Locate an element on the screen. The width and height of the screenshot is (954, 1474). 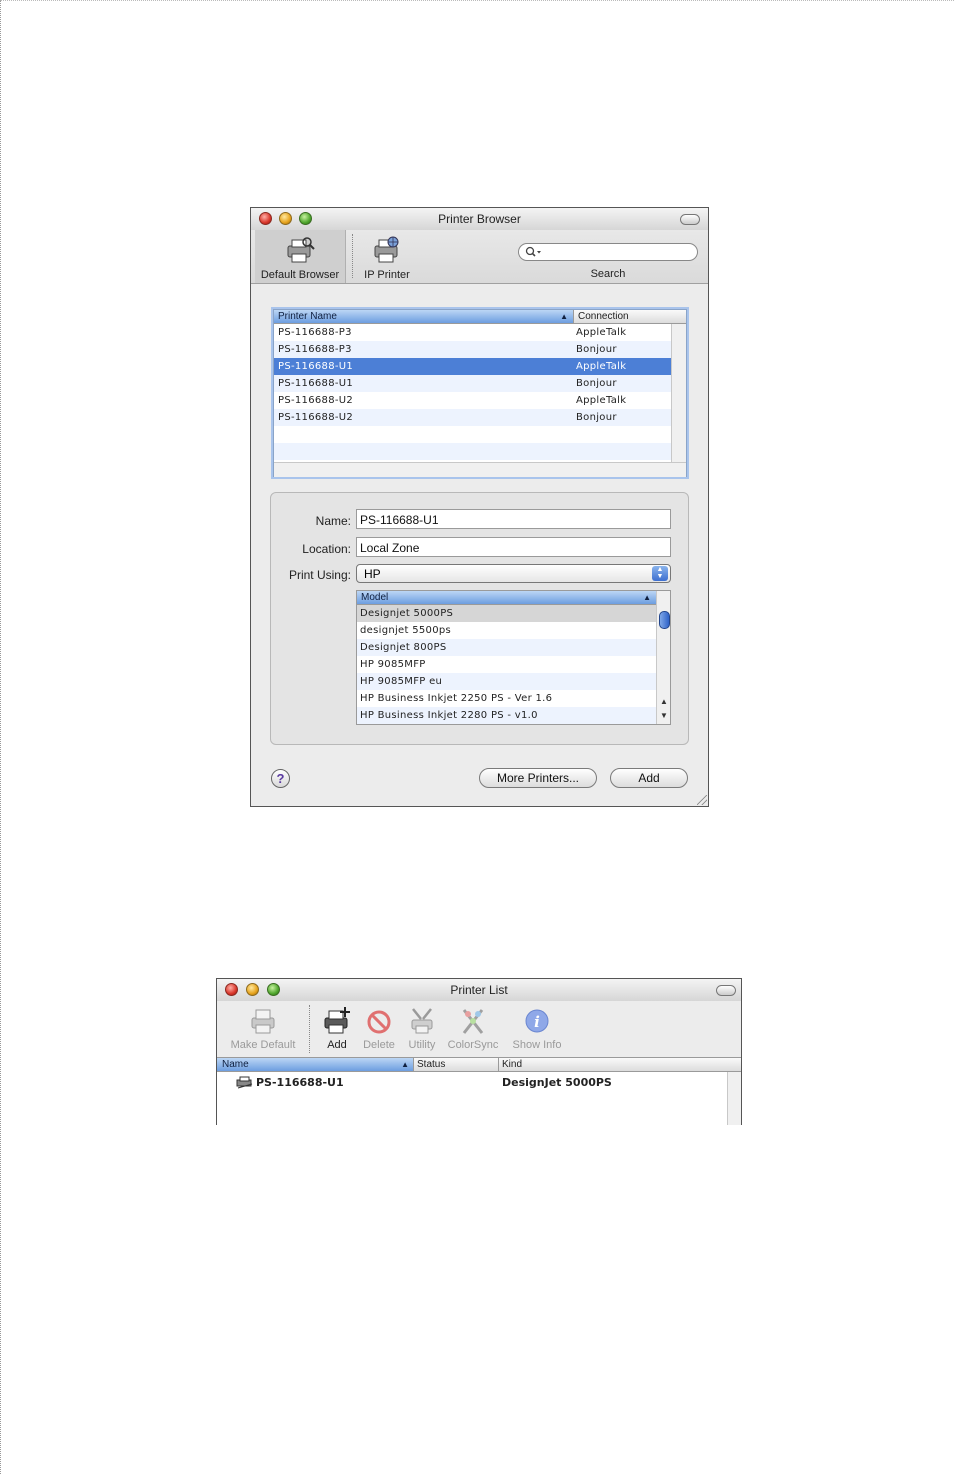
title-bar: Printer Browser is located at coordinates (479, 219).